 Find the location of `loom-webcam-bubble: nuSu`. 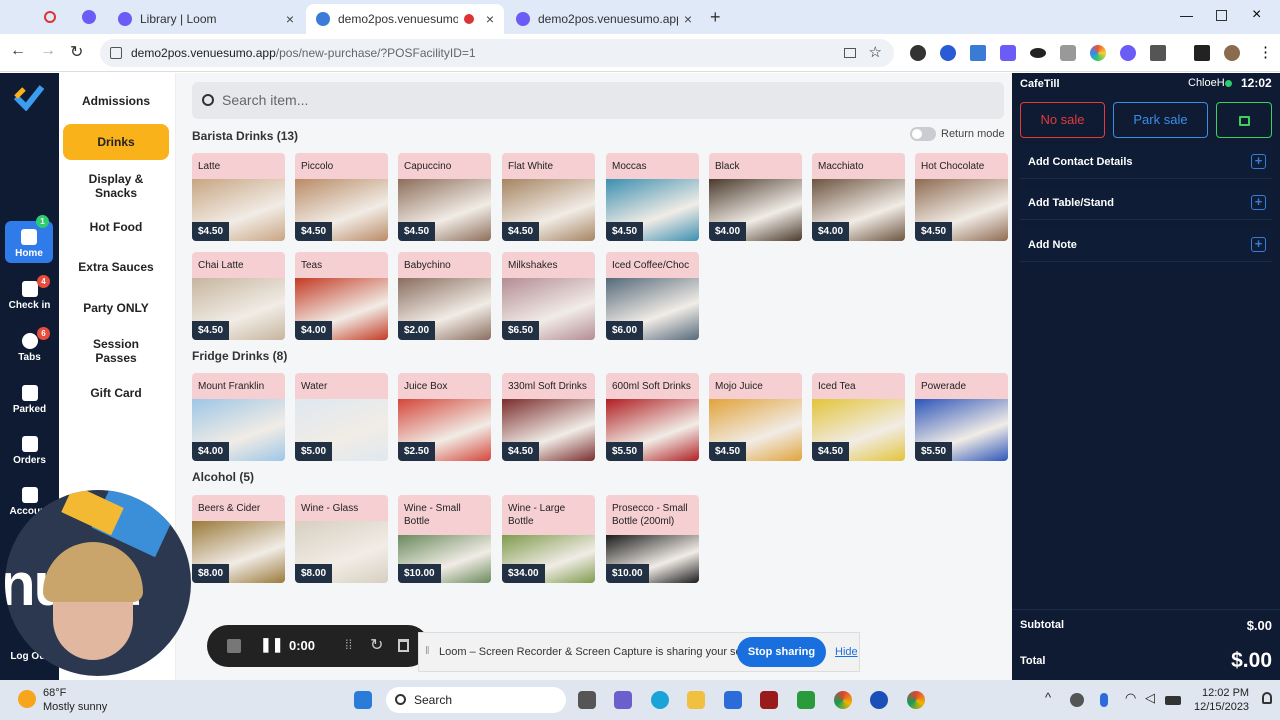

loom-webcam-bubble: nuSu is located at coordinates (98, 583).